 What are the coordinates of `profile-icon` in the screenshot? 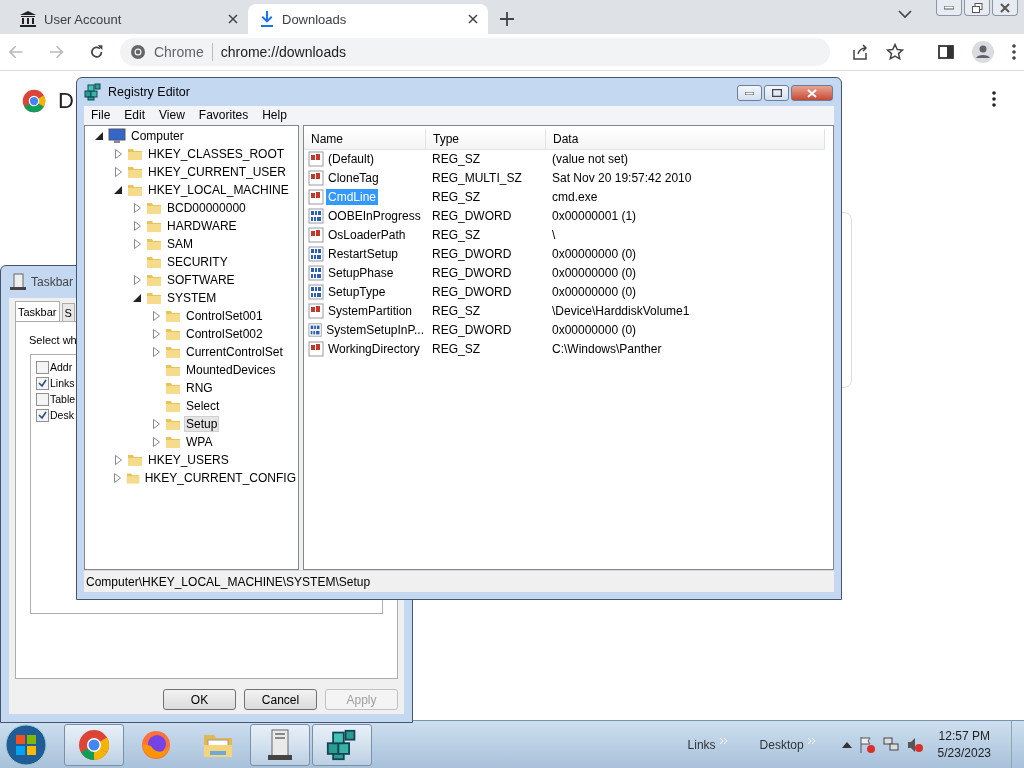 It's located at (983, 52).